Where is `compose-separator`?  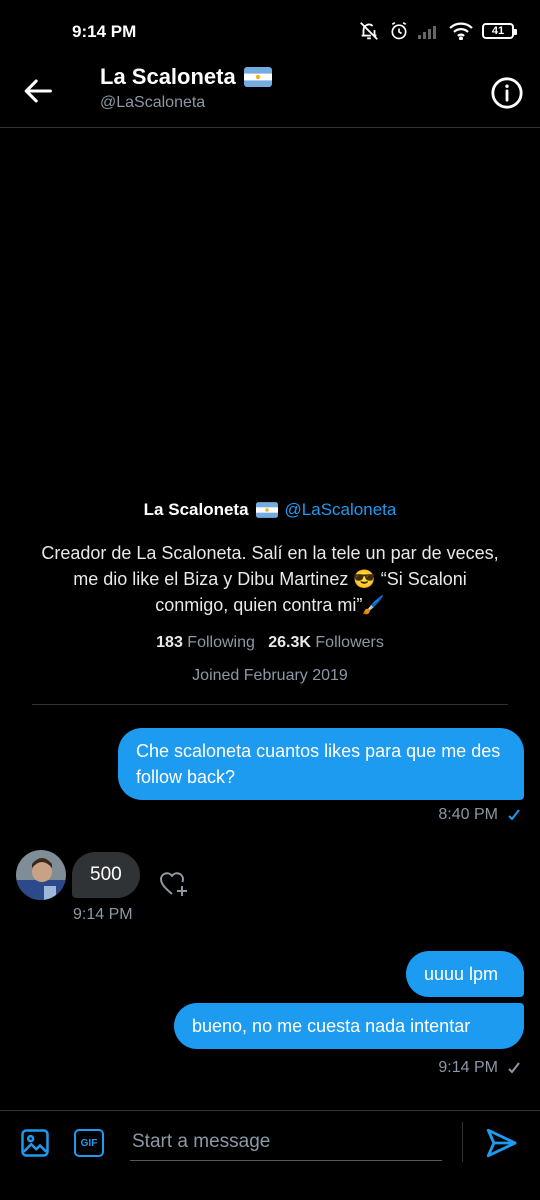 compose-separator is located at coordinates (462, 1142).